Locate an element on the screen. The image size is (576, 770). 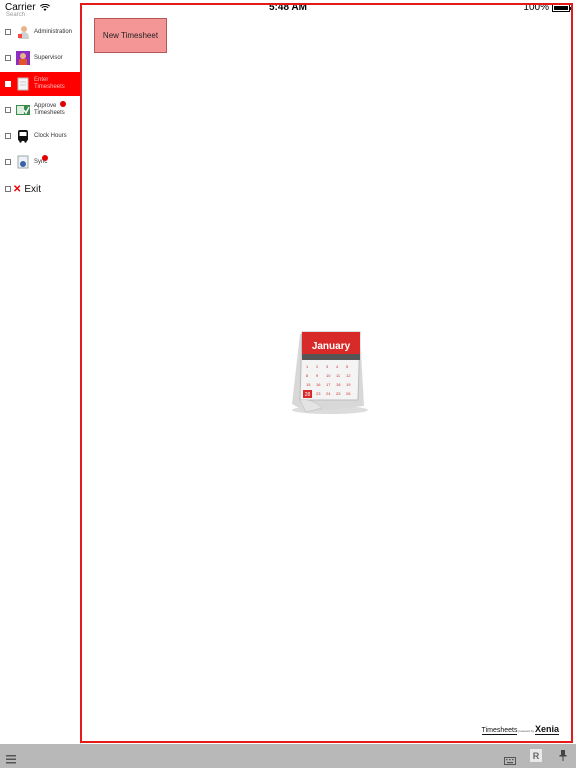
sidebar-item-enter-timesheets: Enter Timesheets is located at coordinates (40, 84).